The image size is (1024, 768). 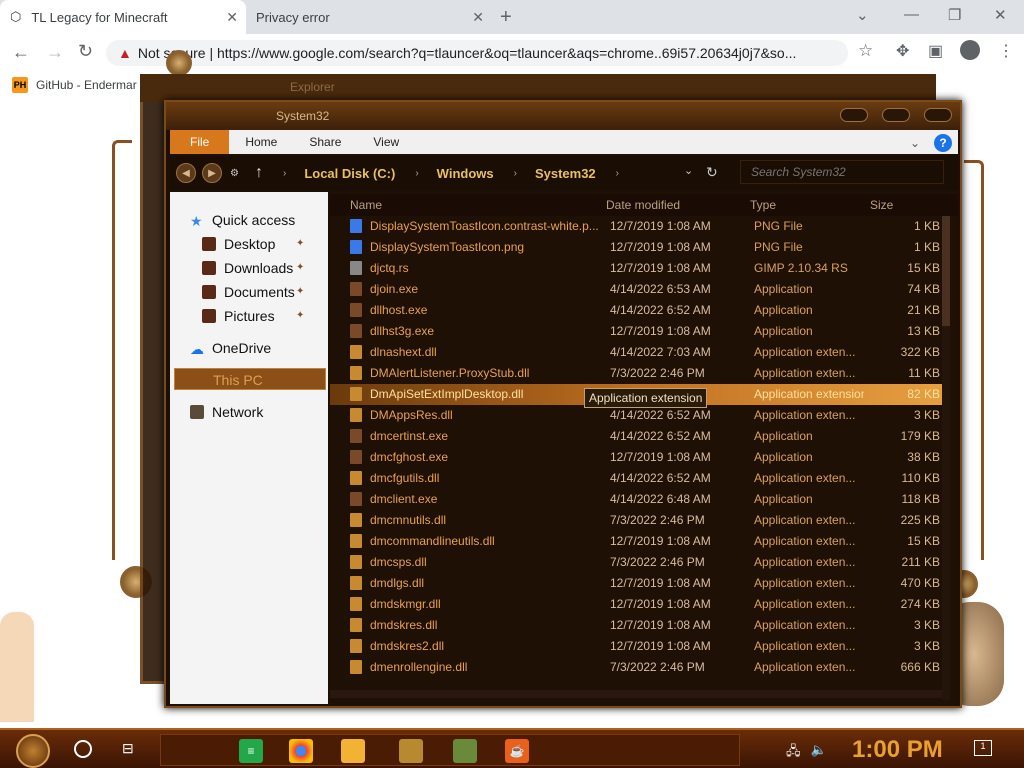 I want to click on java-icon: ☕, so click(x=517, y=751).